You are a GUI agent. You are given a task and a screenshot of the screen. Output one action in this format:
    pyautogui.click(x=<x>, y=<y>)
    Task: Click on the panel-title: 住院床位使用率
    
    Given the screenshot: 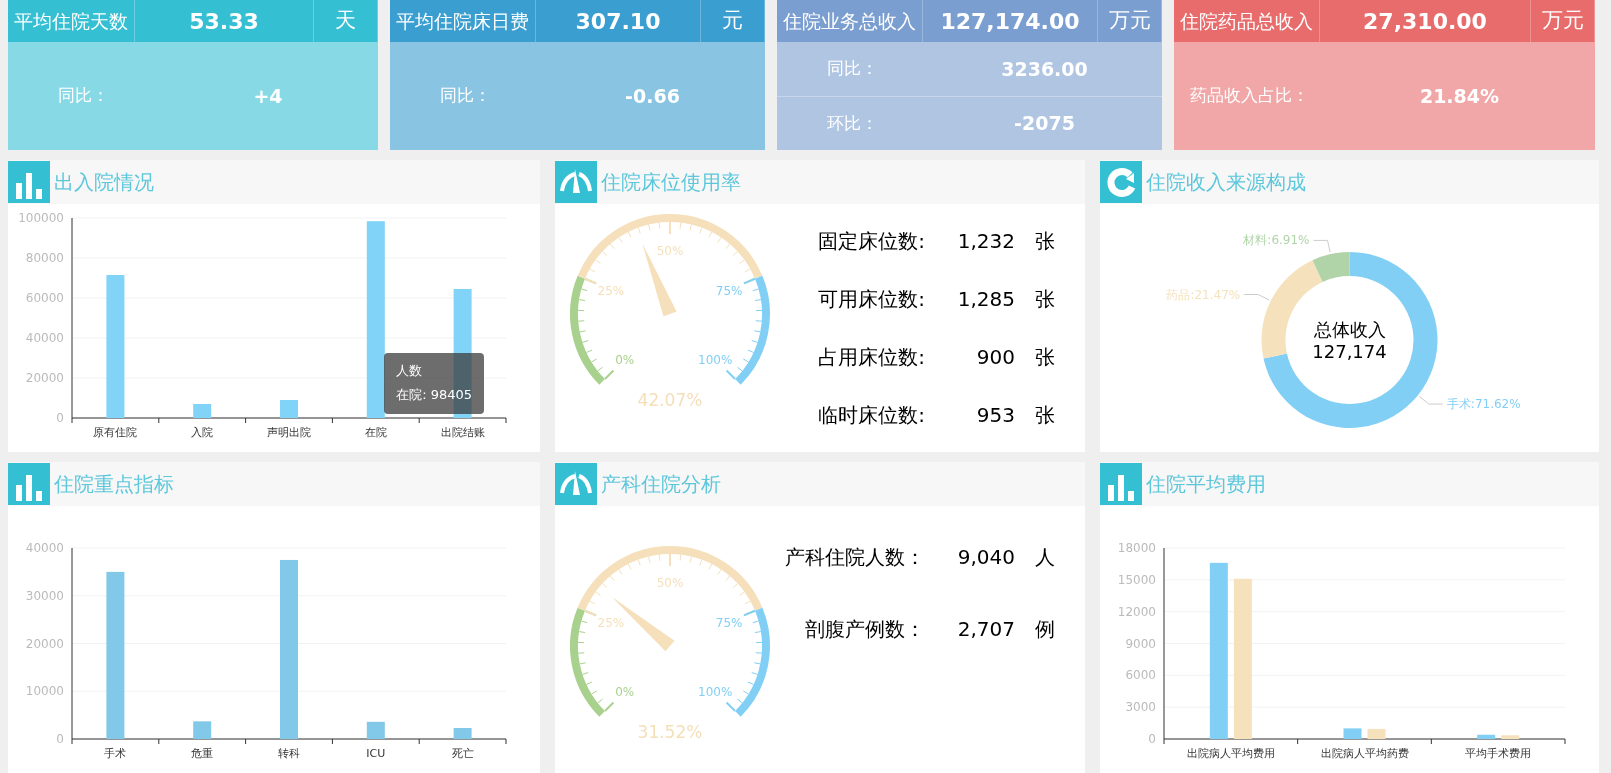 What is the action you would take?
    pyautogui.click(x=671, y=182)
    